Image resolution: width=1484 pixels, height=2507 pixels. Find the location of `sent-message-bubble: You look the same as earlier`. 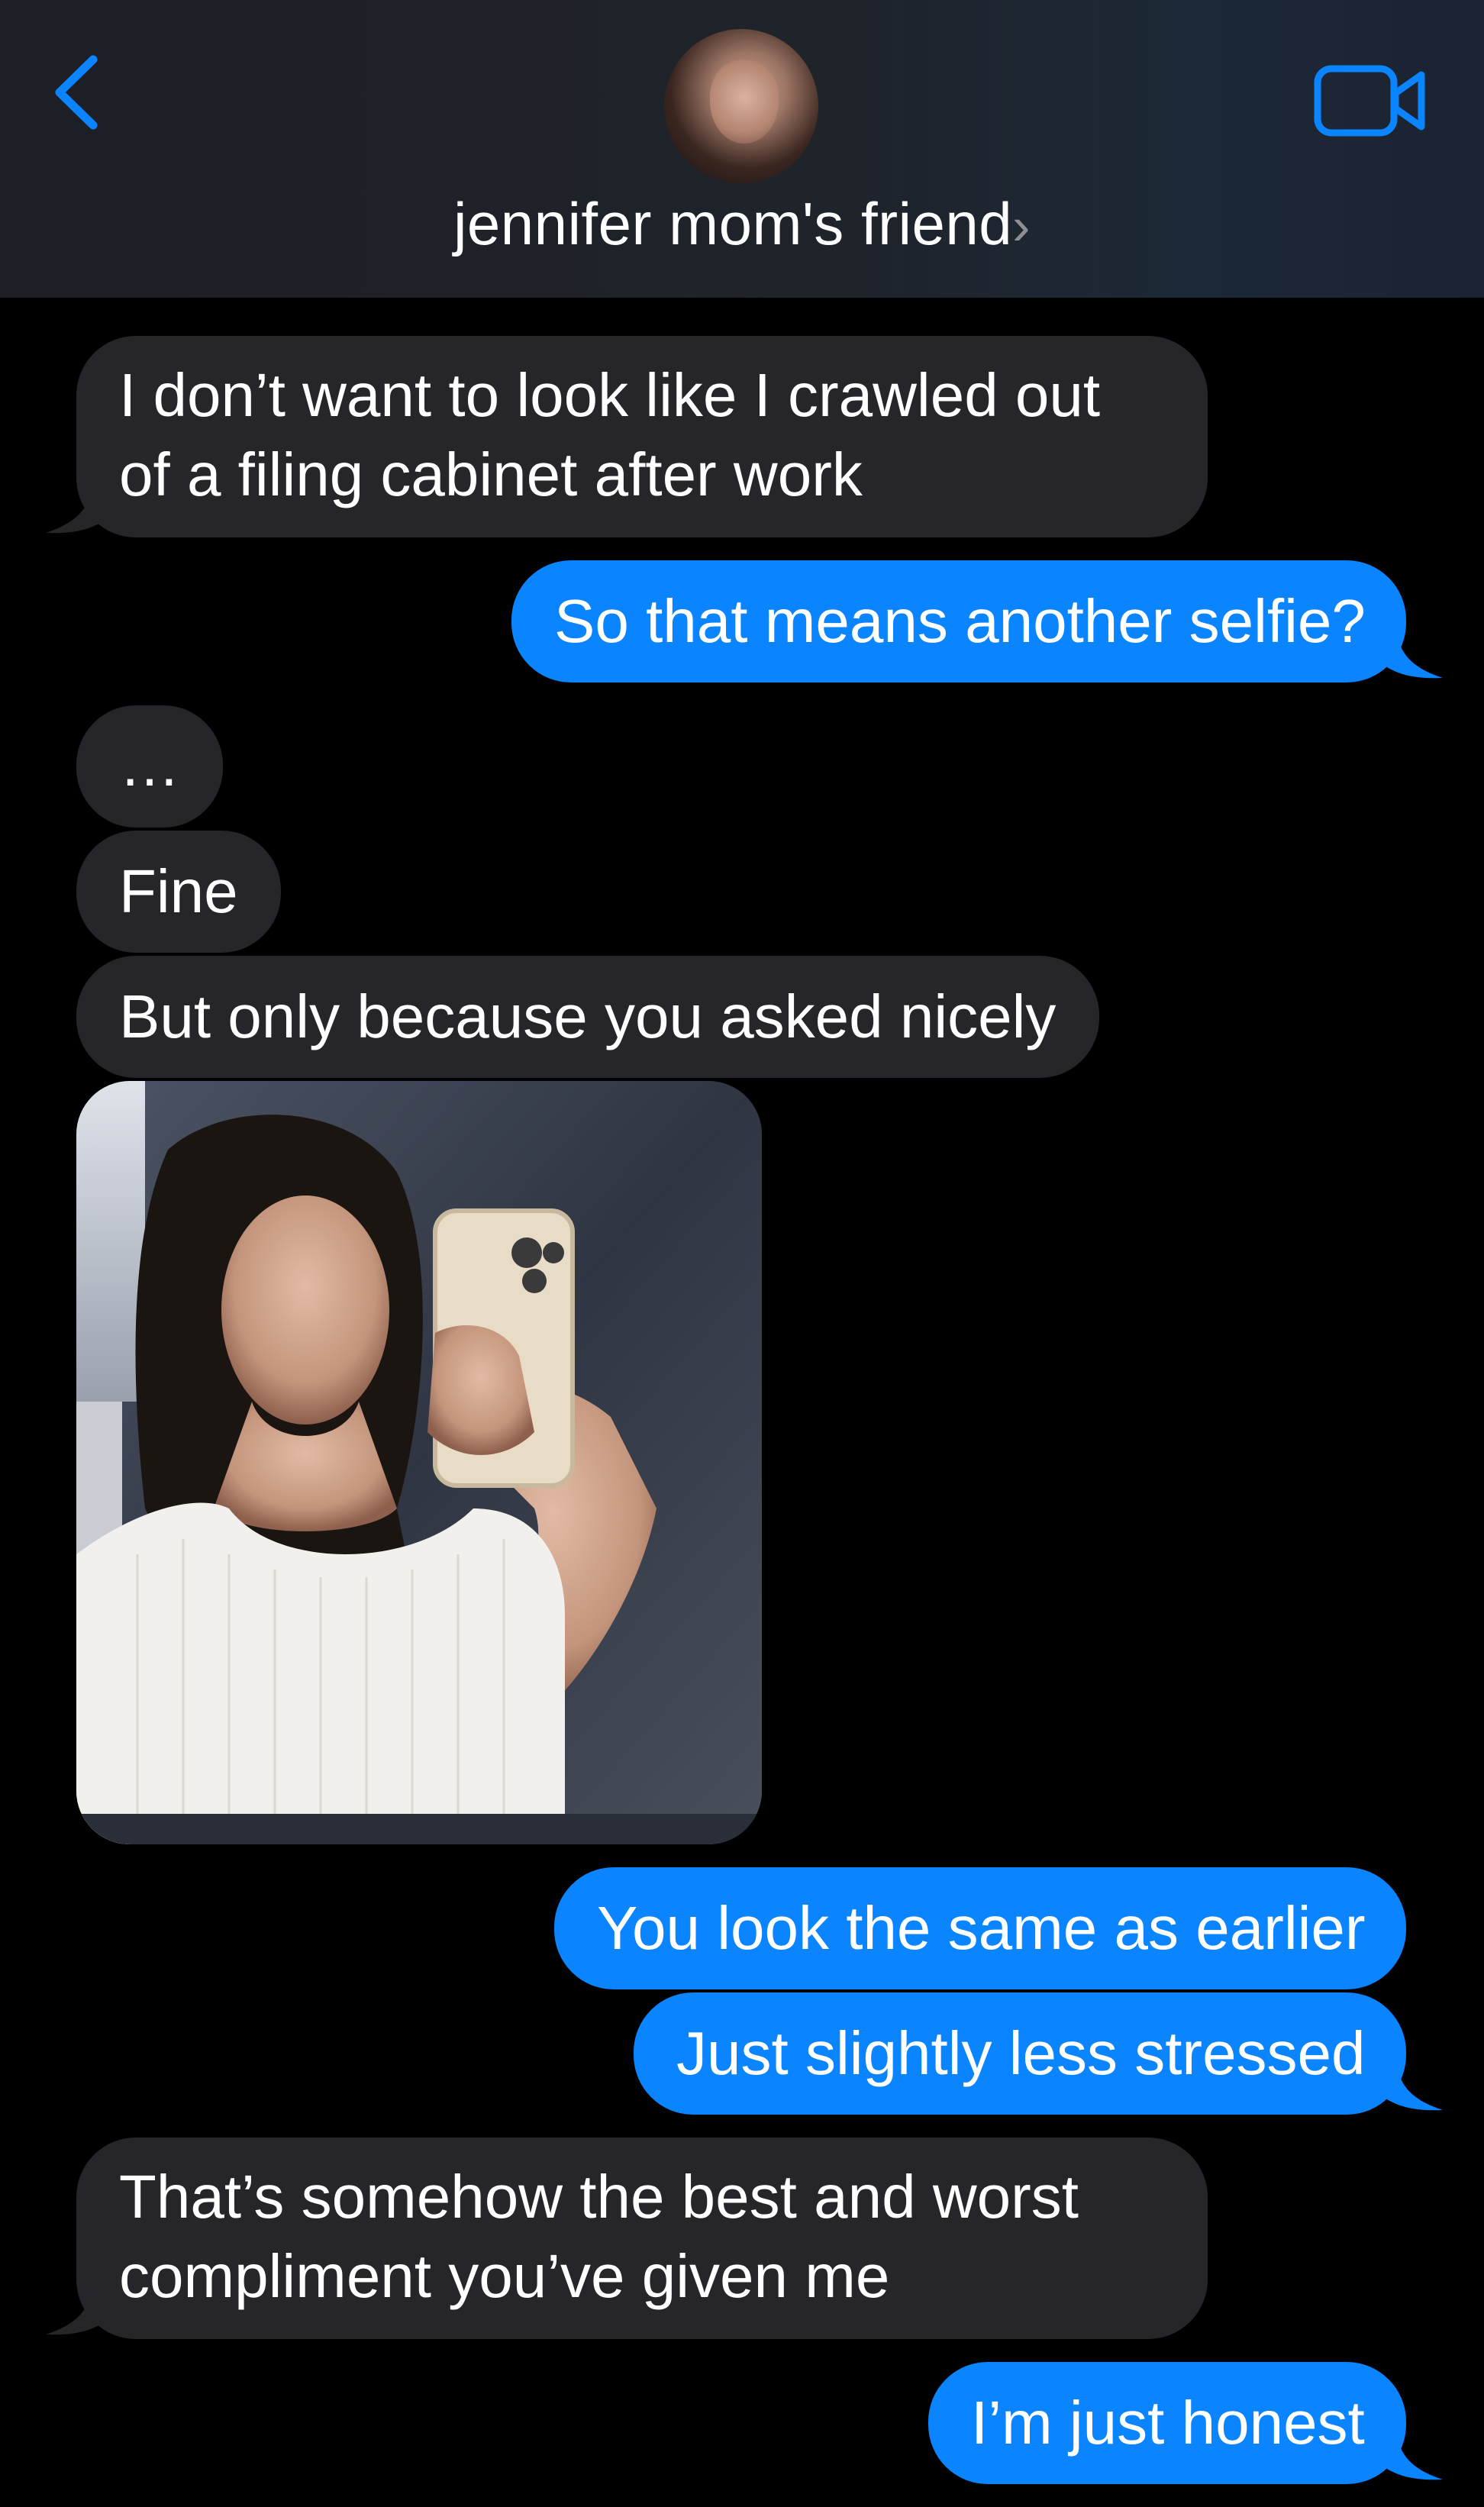

sent-message-bubble: You look the same as earlier is located at coordinates (980, 1928).